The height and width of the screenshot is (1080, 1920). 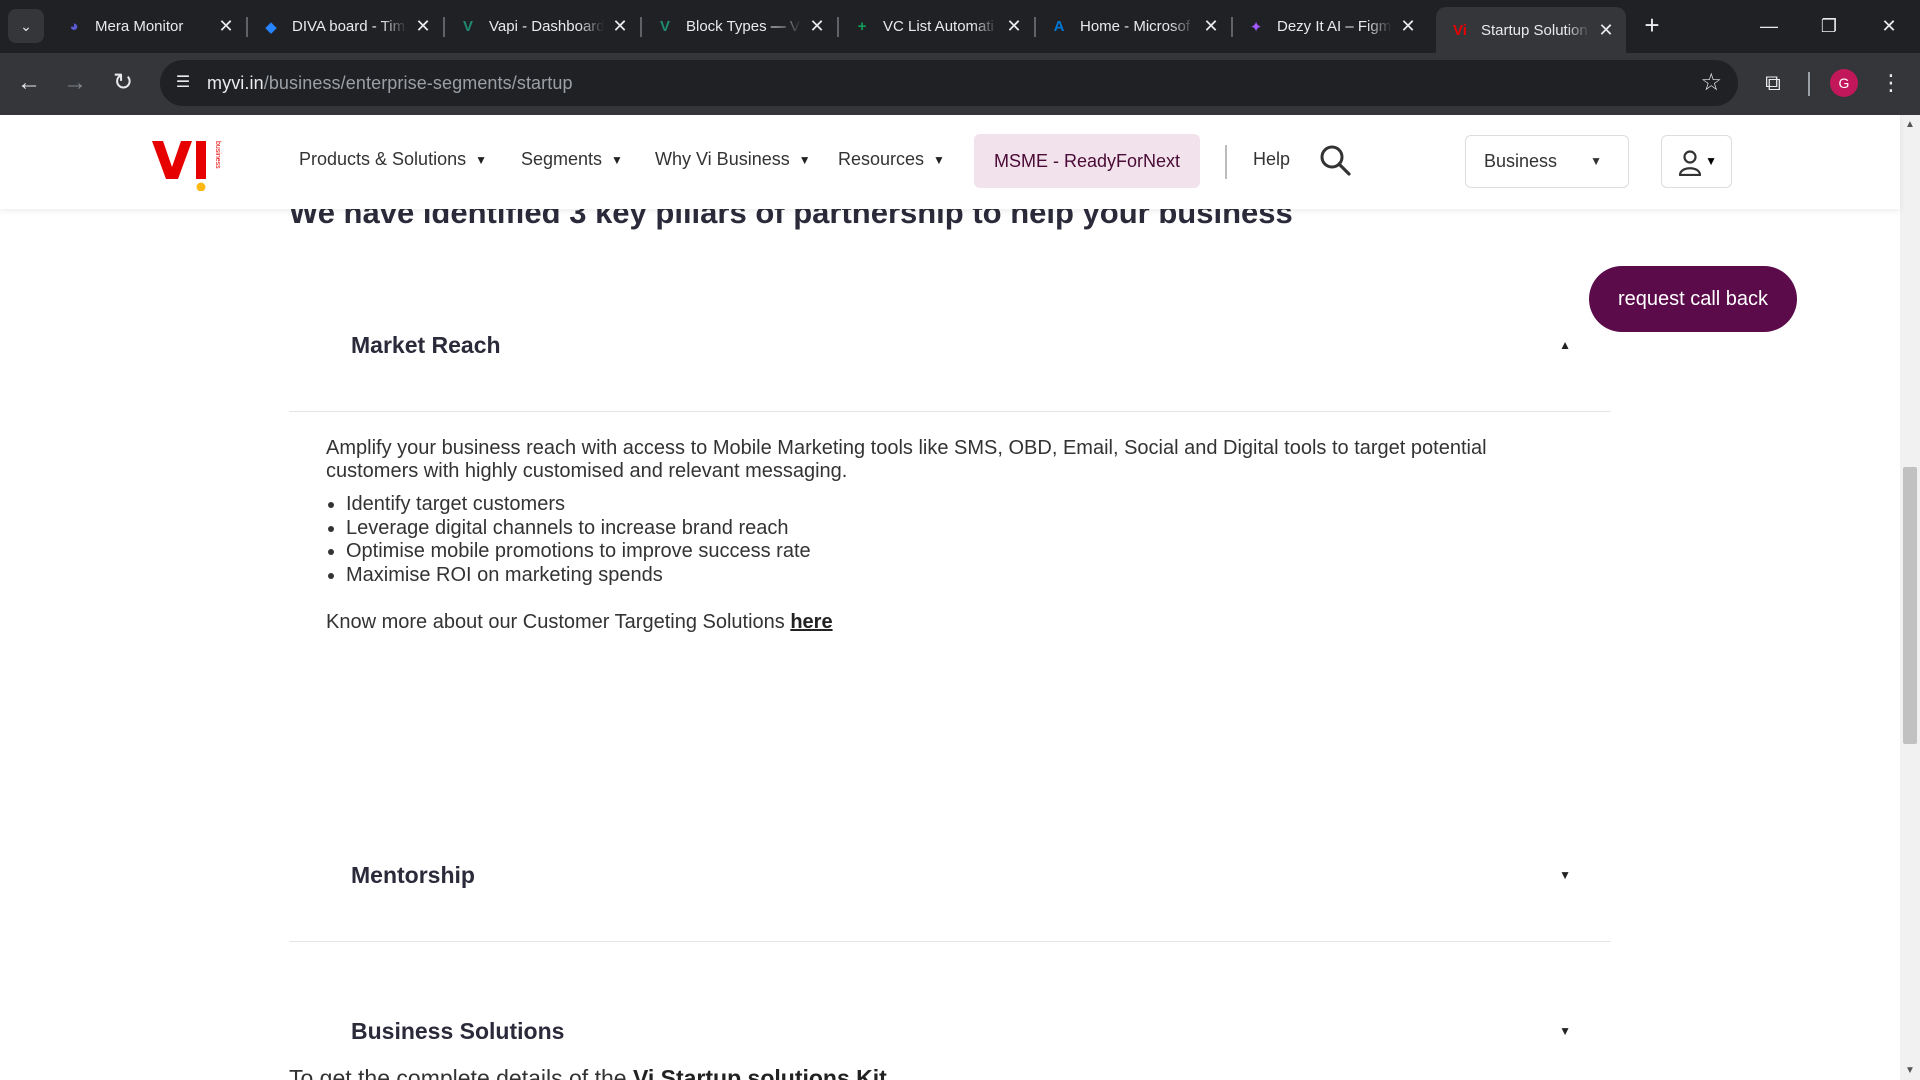 What do you see at coordinates (149, 26) in the screenshot?
I see `browser-tab: ◕ Mera Monitor ✕` at bounding box center [149, 26].